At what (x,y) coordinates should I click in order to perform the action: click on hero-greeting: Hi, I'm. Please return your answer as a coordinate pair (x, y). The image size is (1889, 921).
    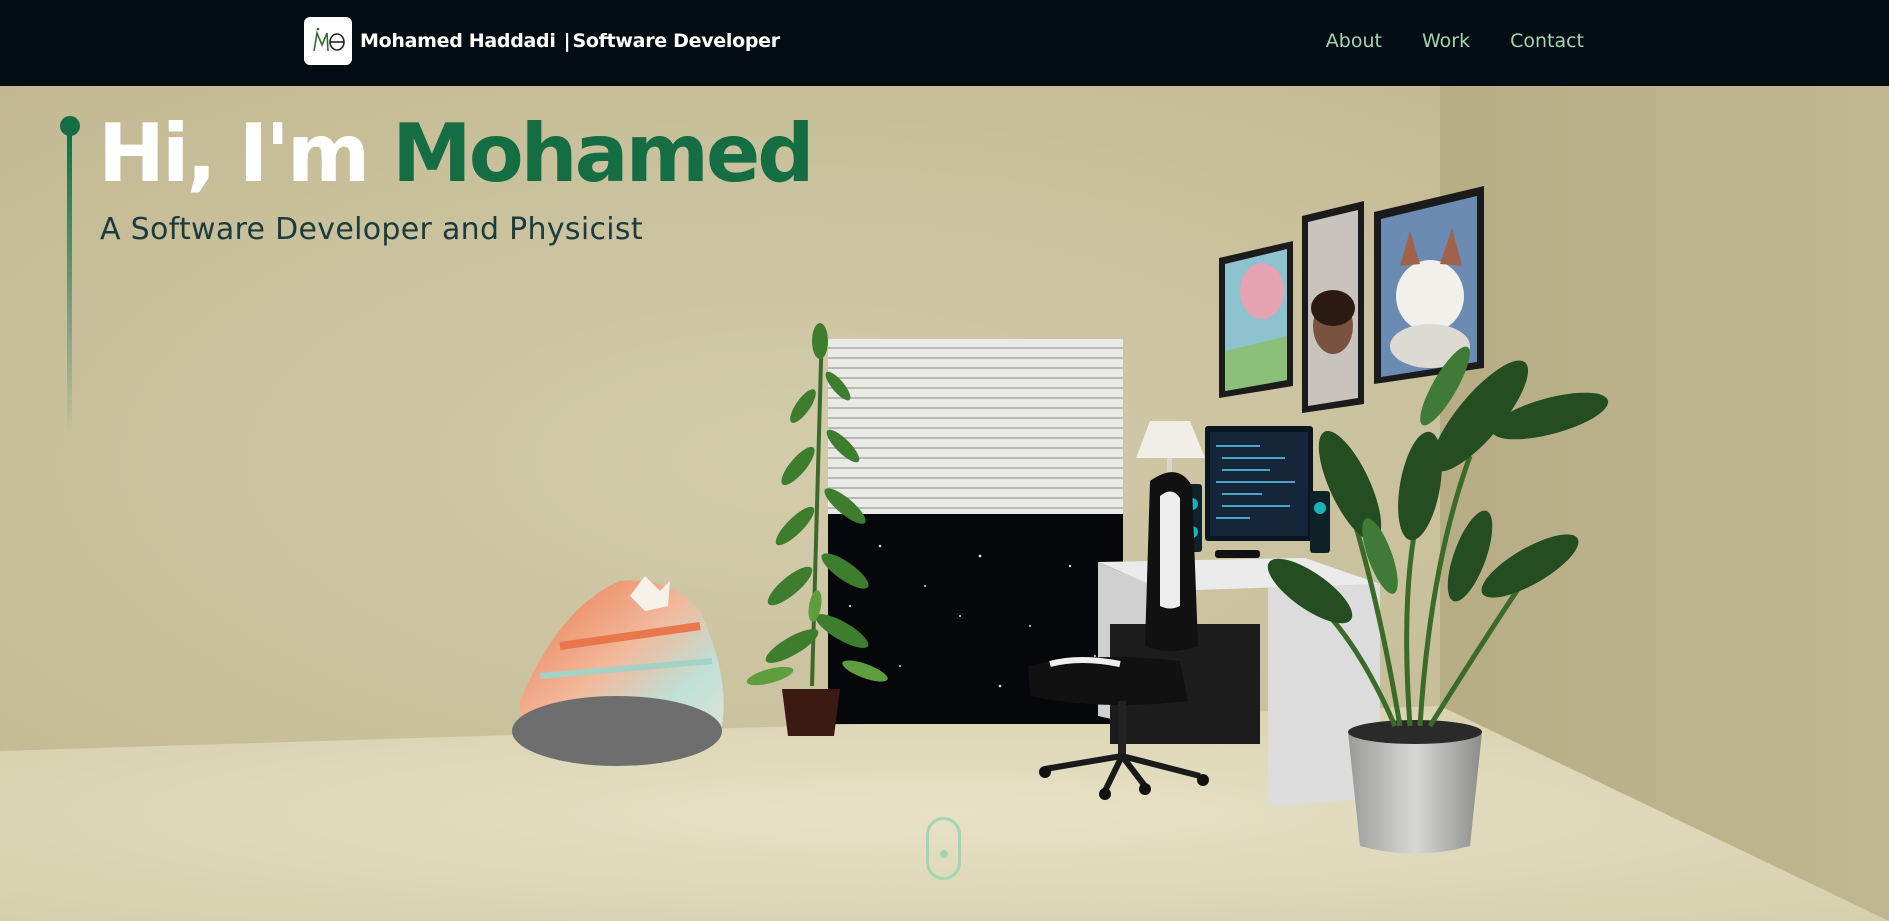
    Looking at the image, I should click on (234, 153).